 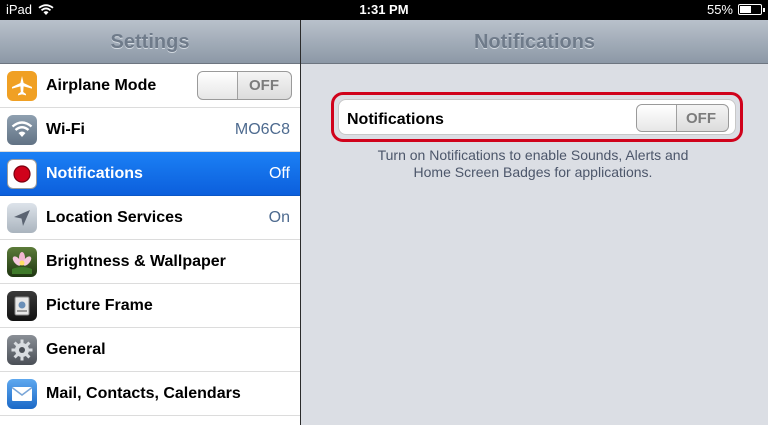 I want to click on battery-percent: 55%, so click(x=719, y=9).